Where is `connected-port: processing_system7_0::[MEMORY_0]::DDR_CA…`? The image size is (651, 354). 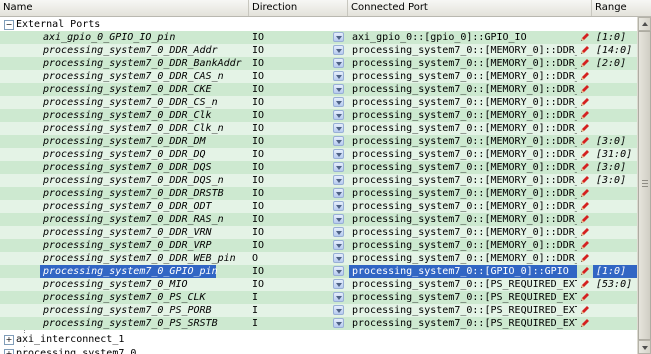 connected-port: processing_system7_0::[MEMORY_0]::DDR_CA… is located at coordinates (463, 76).